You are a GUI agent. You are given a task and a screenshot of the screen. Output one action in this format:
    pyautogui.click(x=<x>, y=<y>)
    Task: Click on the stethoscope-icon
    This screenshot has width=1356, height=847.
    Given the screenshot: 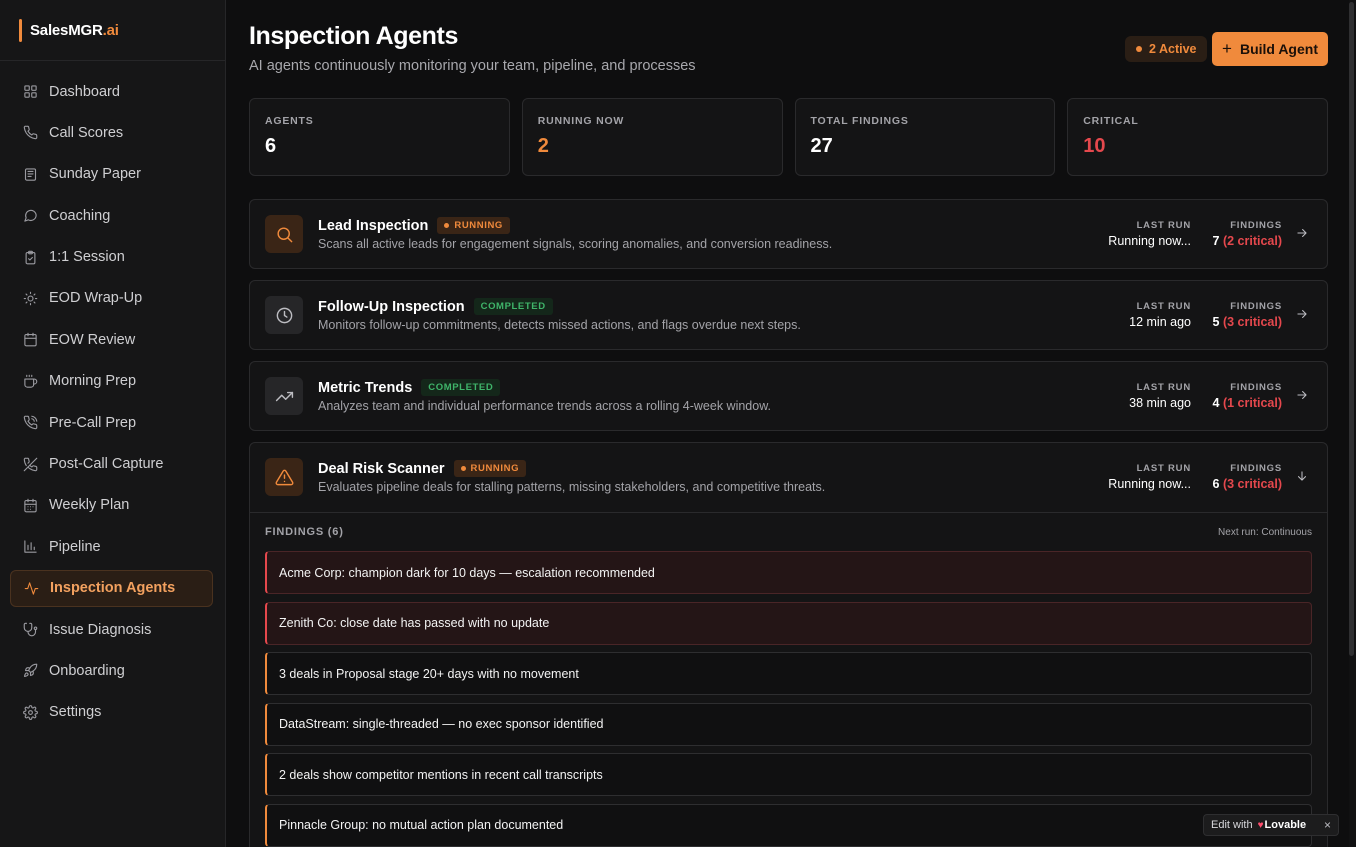 What is the action you would take?
    pyautogui.click(x=30, y=630)
    